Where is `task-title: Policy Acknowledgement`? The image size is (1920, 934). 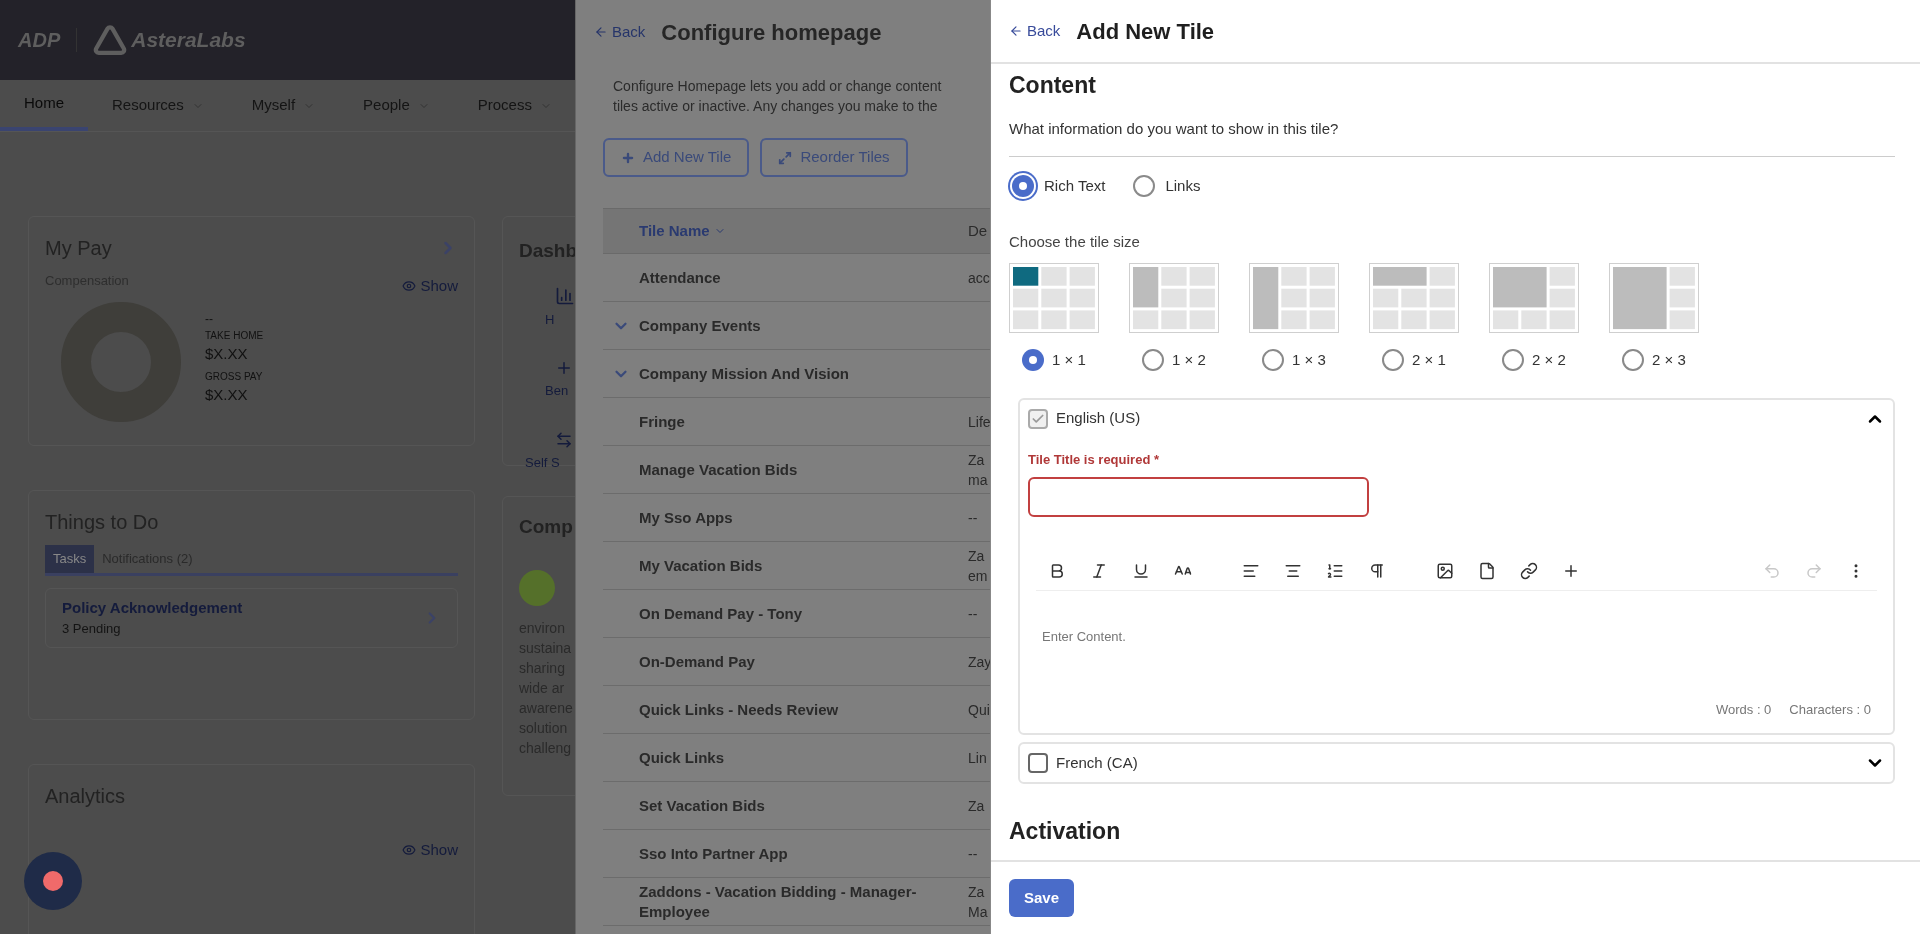 task-title: Policy Acknowledgement is located at coordinates (152, 607).